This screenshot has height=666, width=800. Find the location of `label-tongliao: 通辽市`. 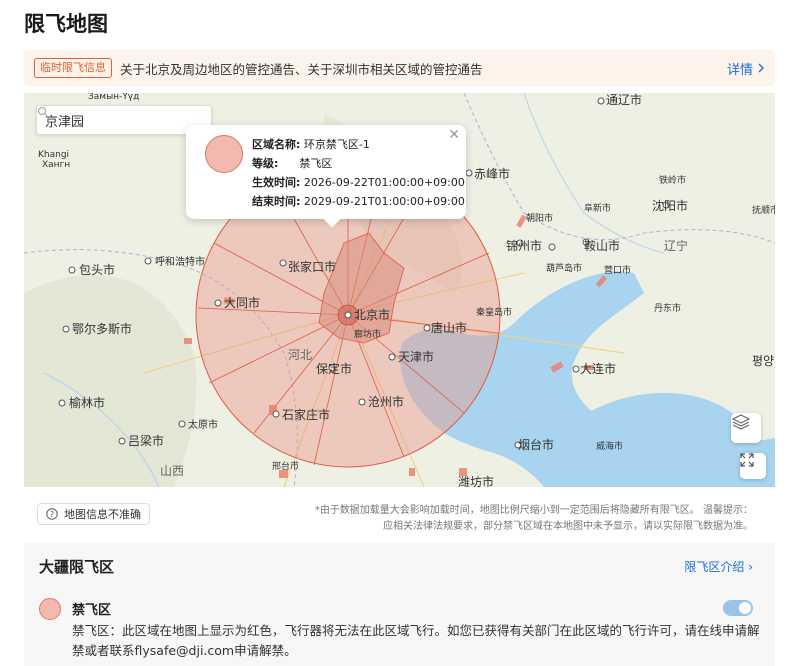

label-tongliao: 通辽市 is located at coordinates (624, 100).